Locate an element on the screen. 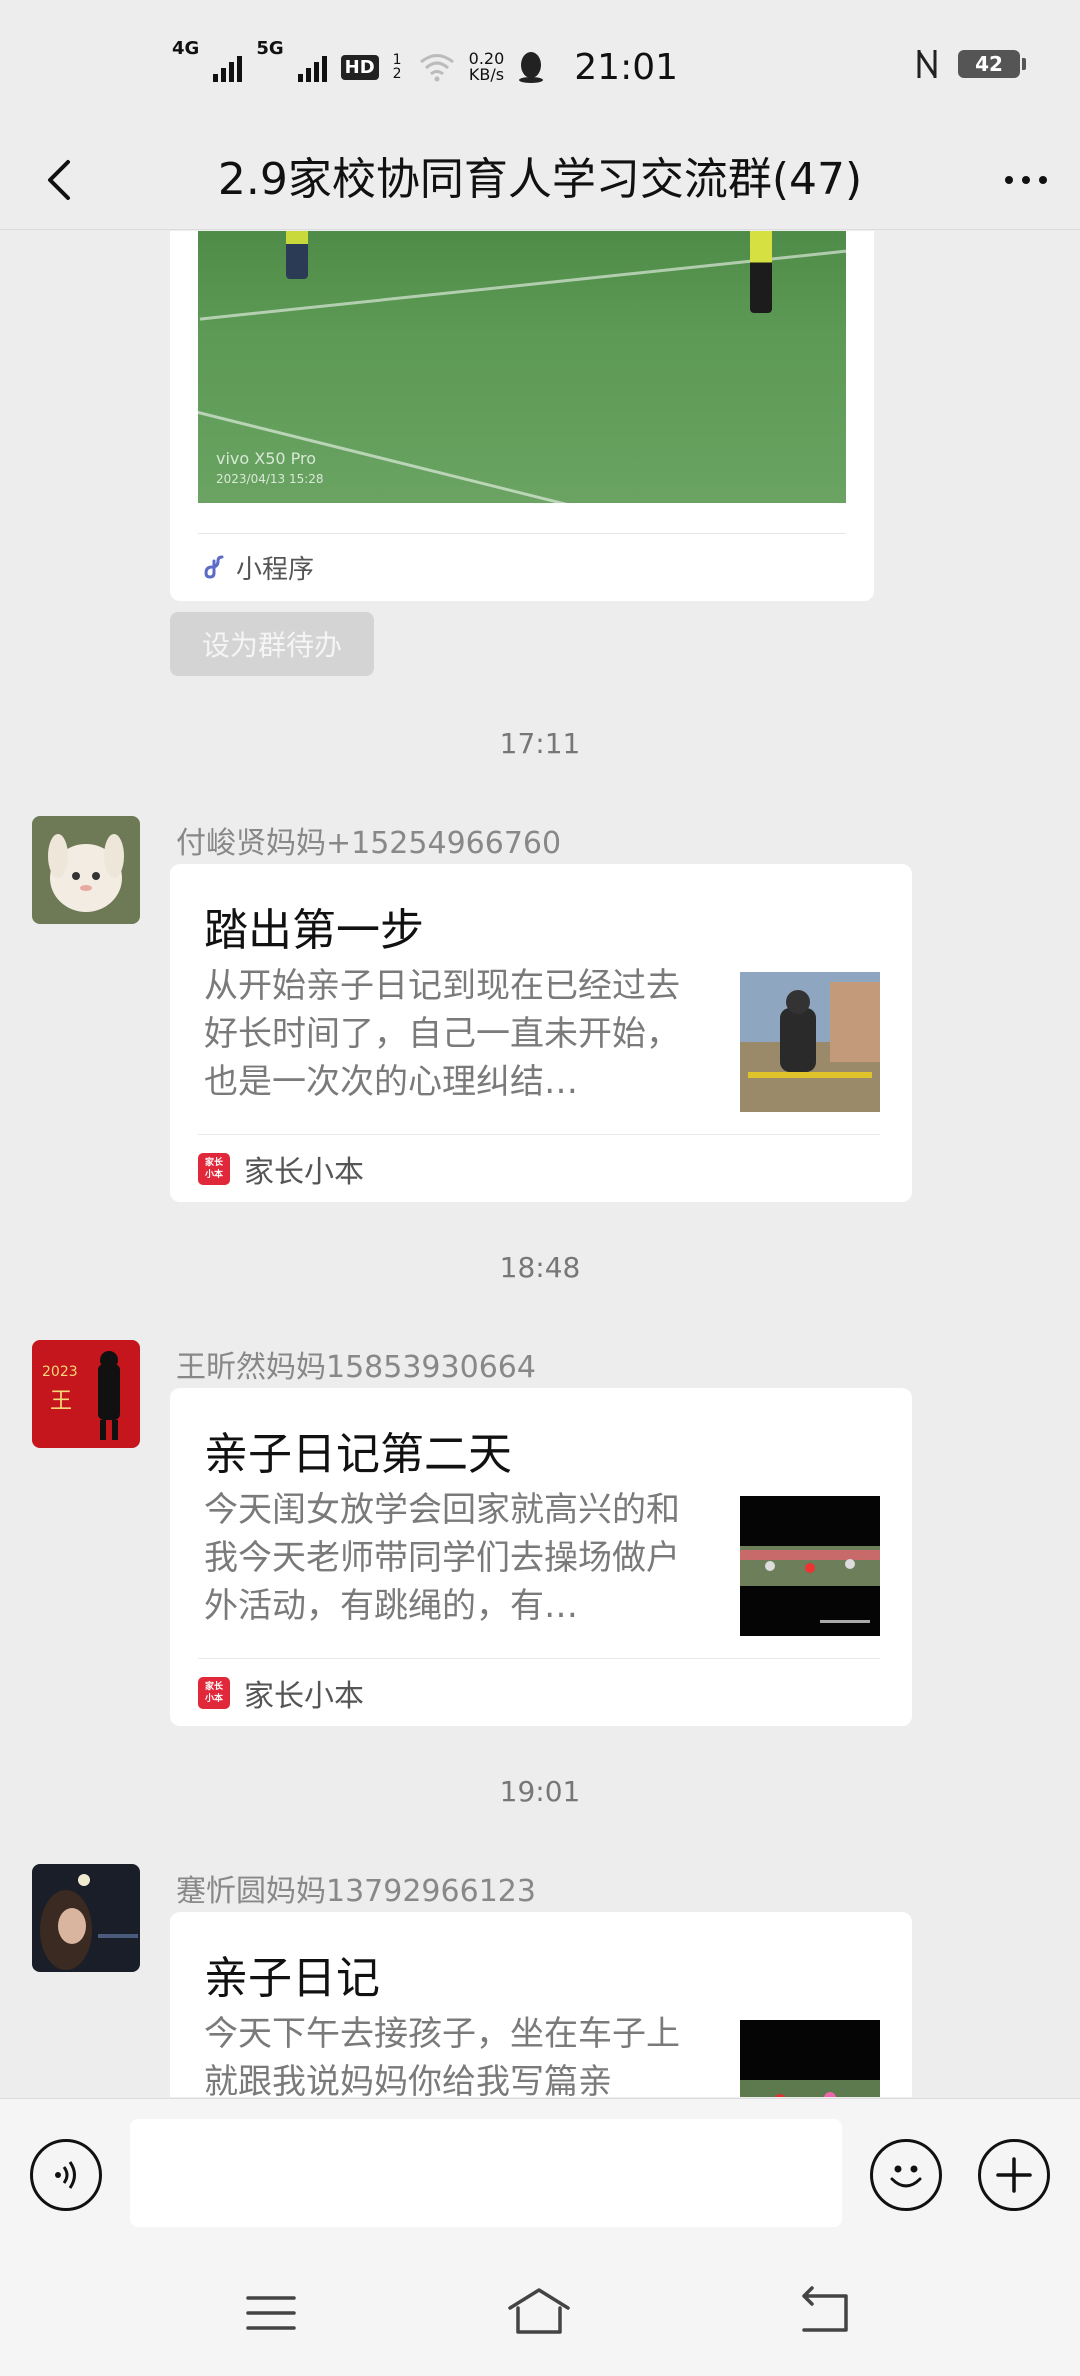  status-bar: 4G 5G HD 1 2 0.20 KB/s 21:01 42 is located at coordinates (540, 65).